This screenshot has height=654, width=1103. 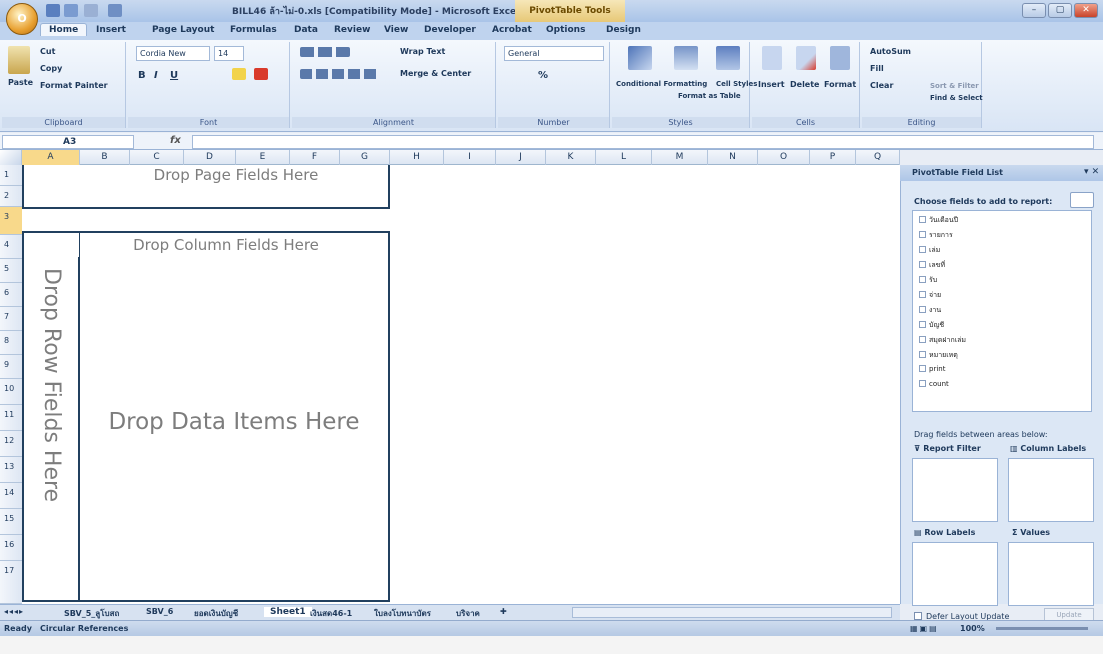 I want to click on insert-cells-icon, so click(x=772, y=58).